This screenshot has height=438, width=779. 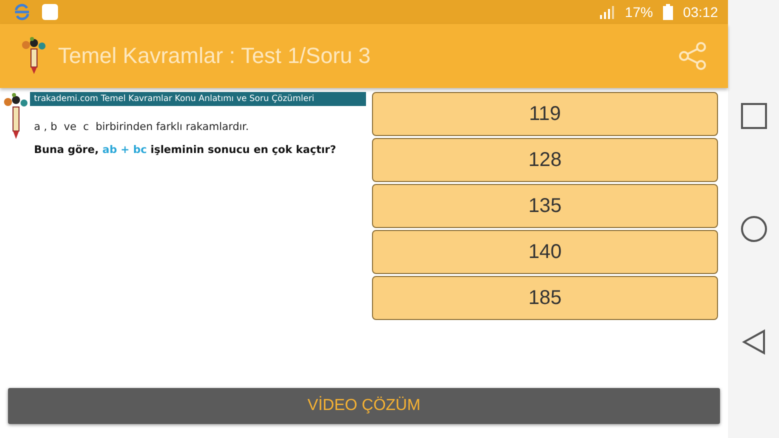 What do you see at coordinates (753, 116) in the screenshot?
I see `recent-apps-icon` at bounding box center [753, 116].